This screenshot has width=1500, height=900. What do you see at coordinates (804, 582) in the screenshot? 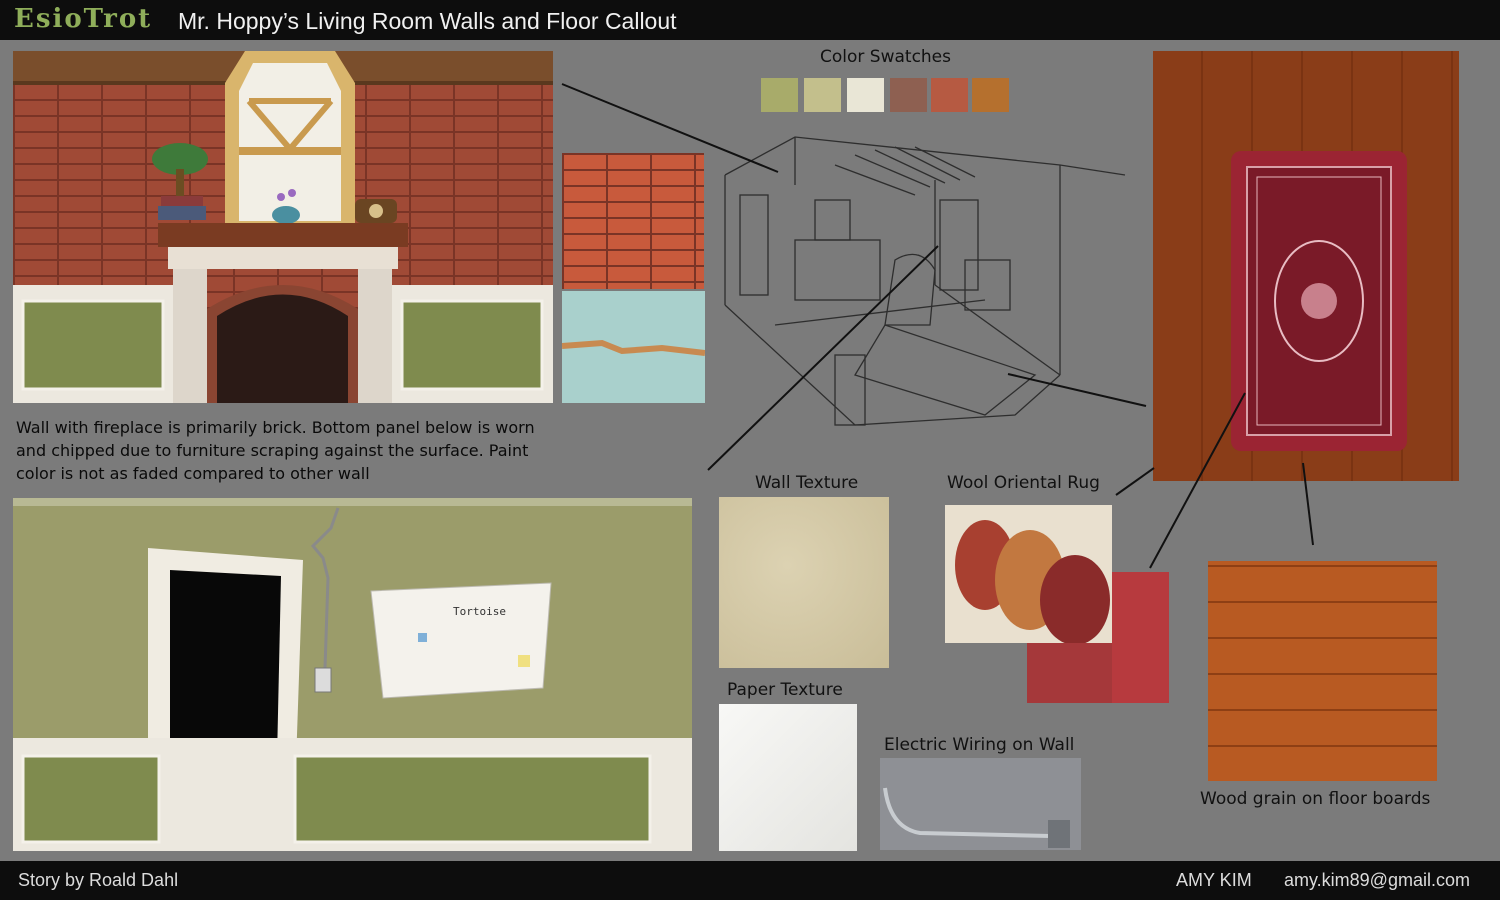
I see `wall-texture-swatch` at bounding box center [804, 582].